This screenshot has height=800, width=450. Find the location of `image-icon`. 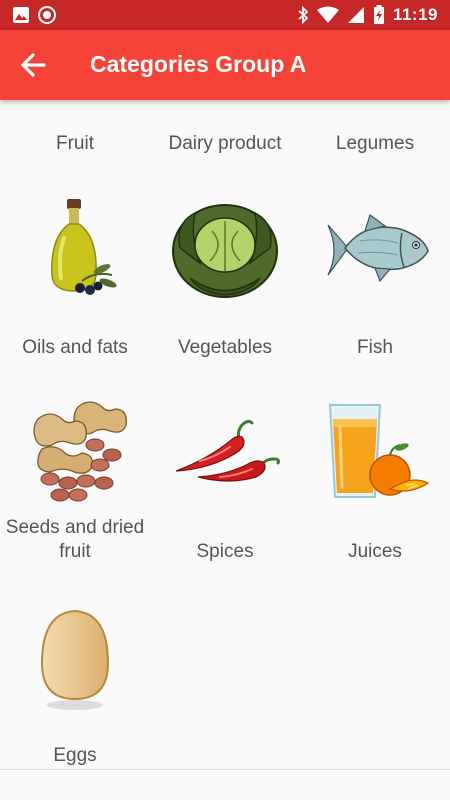

image-icon is located at coordinates (21, 15).